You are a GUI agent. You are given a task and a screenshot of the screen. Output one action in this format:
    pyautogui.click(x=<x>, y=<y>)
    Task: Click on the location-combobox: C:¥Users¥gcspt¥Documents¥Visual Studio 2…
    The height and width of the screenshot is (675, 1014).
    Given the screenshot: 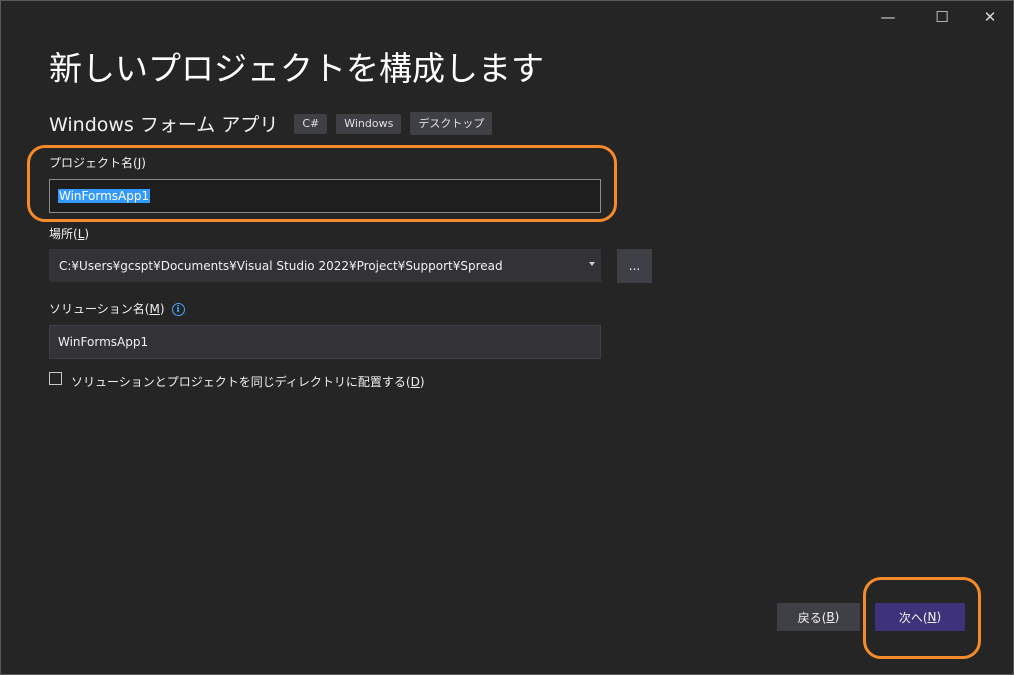 What is the action you would take?
    pyautogui.click(x=325, y=265)
    